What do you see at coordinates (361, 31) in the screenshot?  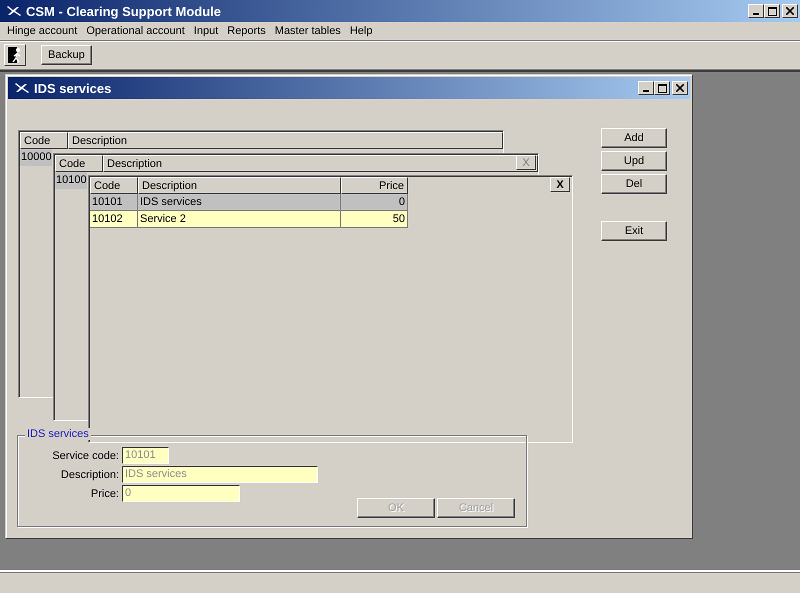 I see `menu-item: Help` at bounding box center [361, 31].